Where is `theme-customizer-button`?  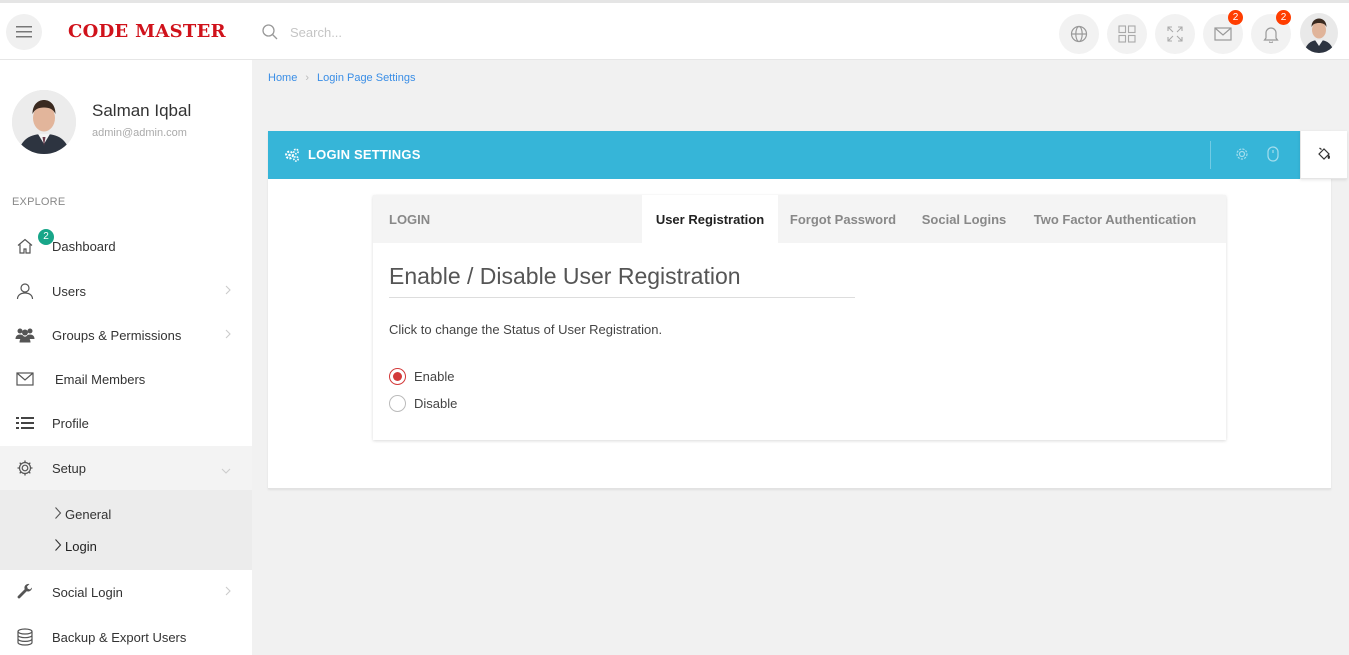 theme-customizer-button is located at coordinates (1323, 155).